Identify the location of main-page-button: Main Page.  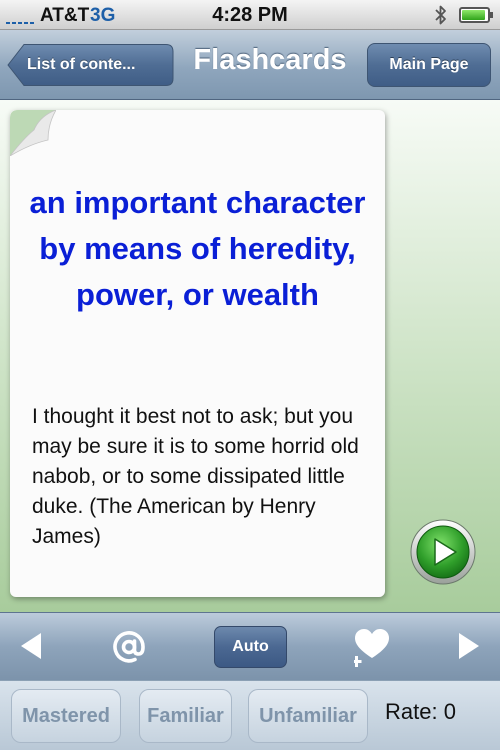
(429, 65).